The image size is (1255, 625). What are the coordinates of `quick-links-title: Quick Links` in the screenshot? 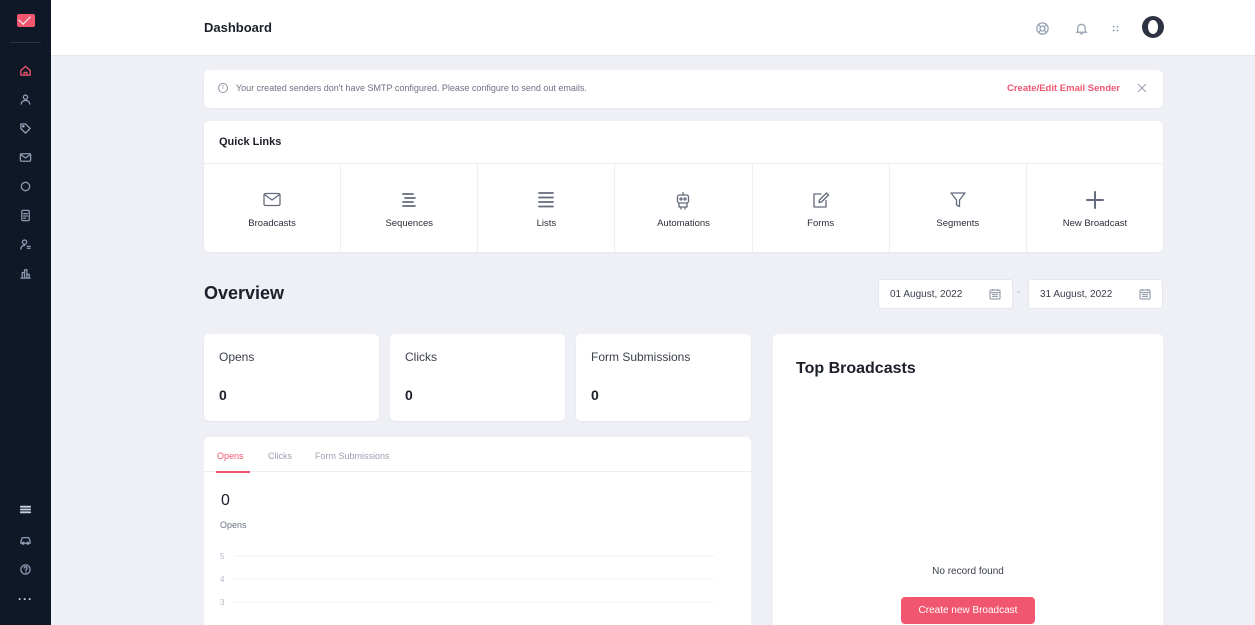 It's located at (250, 142).